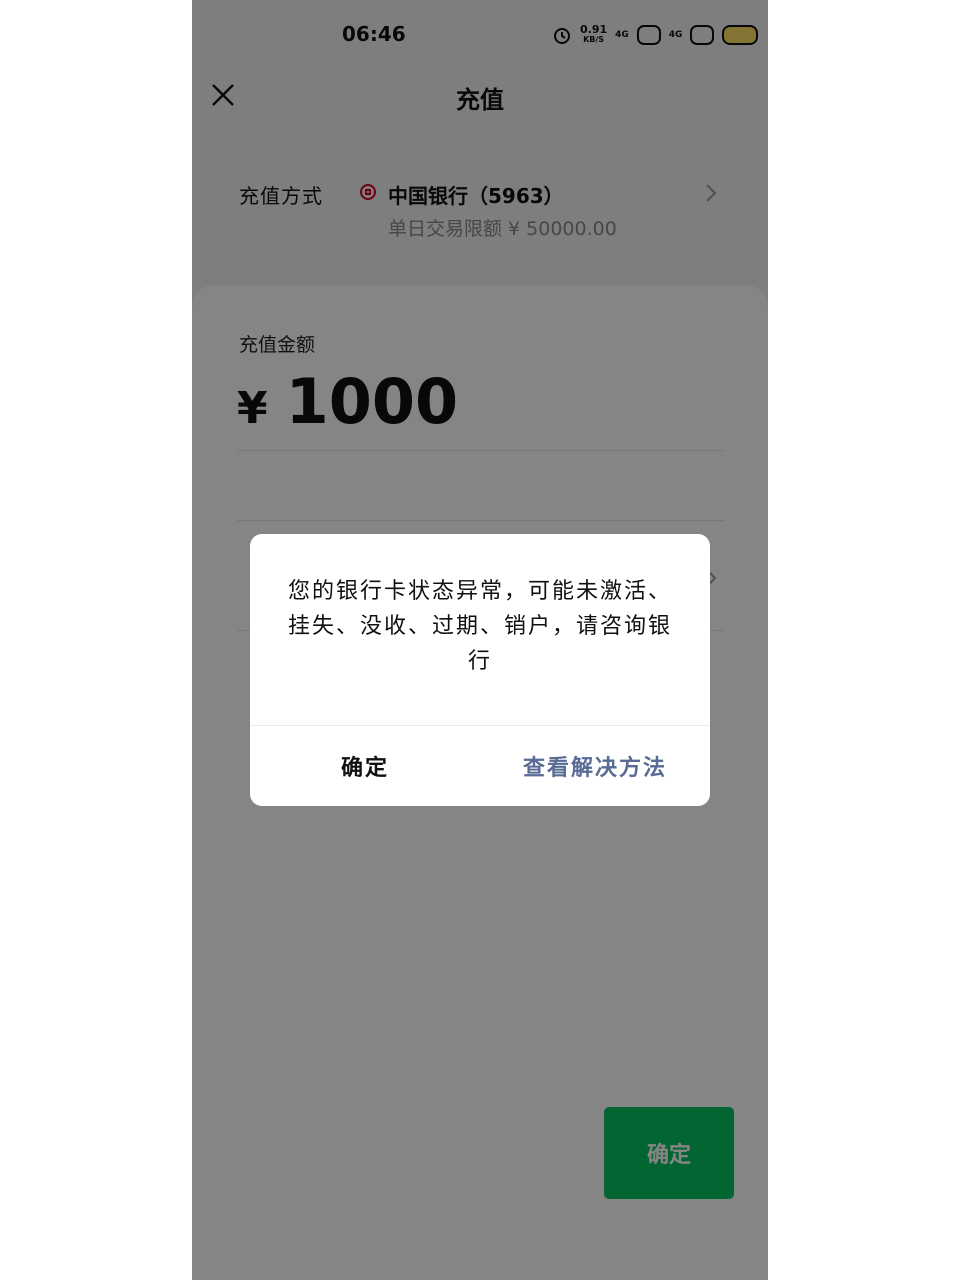  What do you see at coordinates (365, 766) in the screenshot?
I see `dialog-confirm-button: 确定` at bounding box center [365, 766].